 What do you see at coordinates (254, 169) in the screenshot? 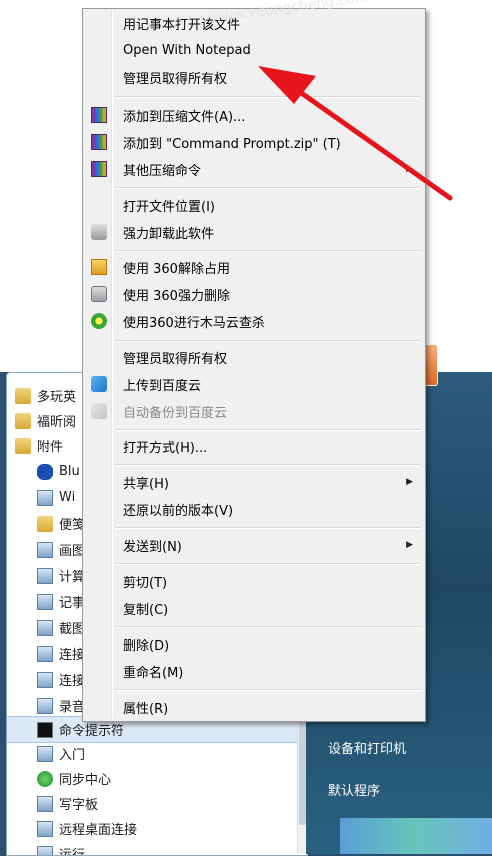
I see `menu-item-other-compress: 其他压缩命令▶` at bounding box center [254, 169].